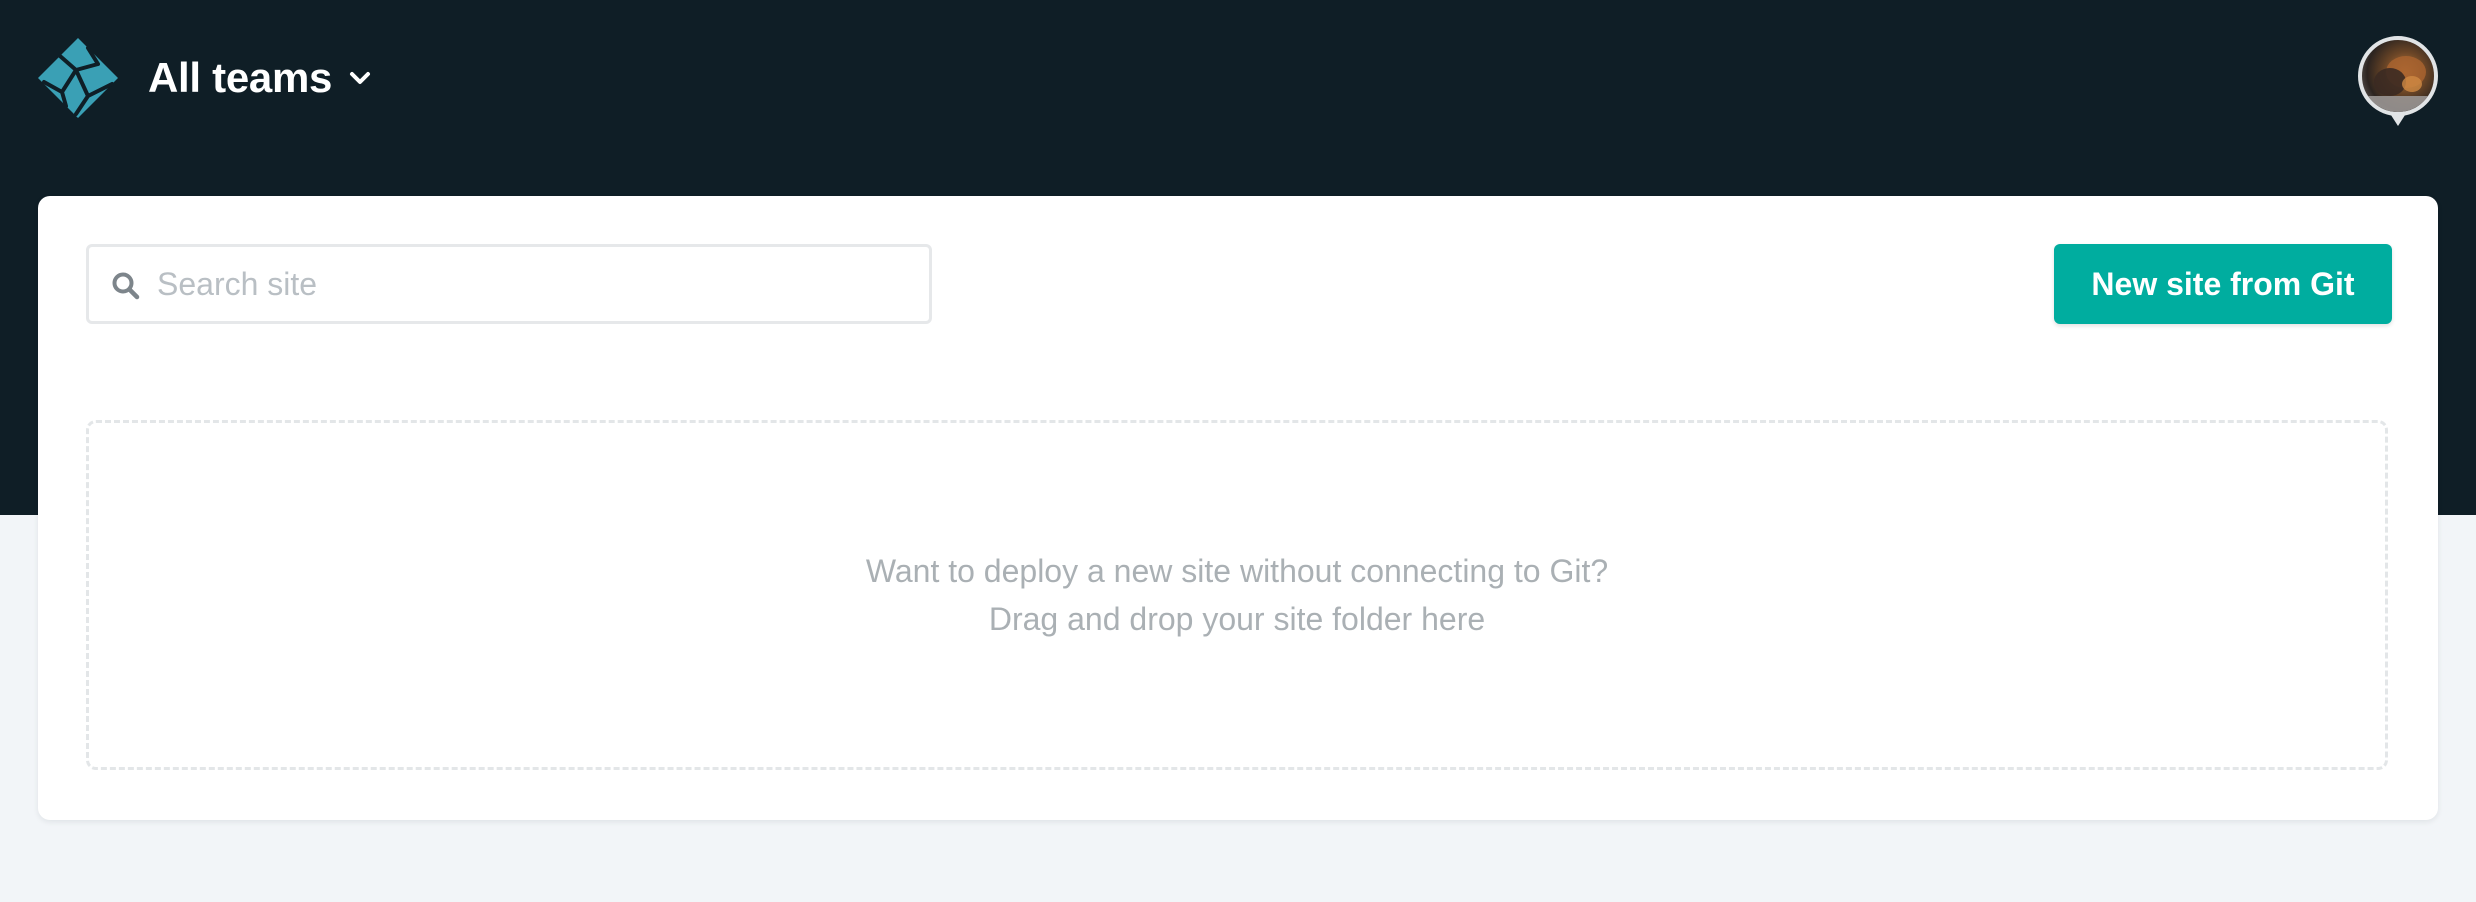  I want to click on team-switcher: All teams, so click(260, 78).